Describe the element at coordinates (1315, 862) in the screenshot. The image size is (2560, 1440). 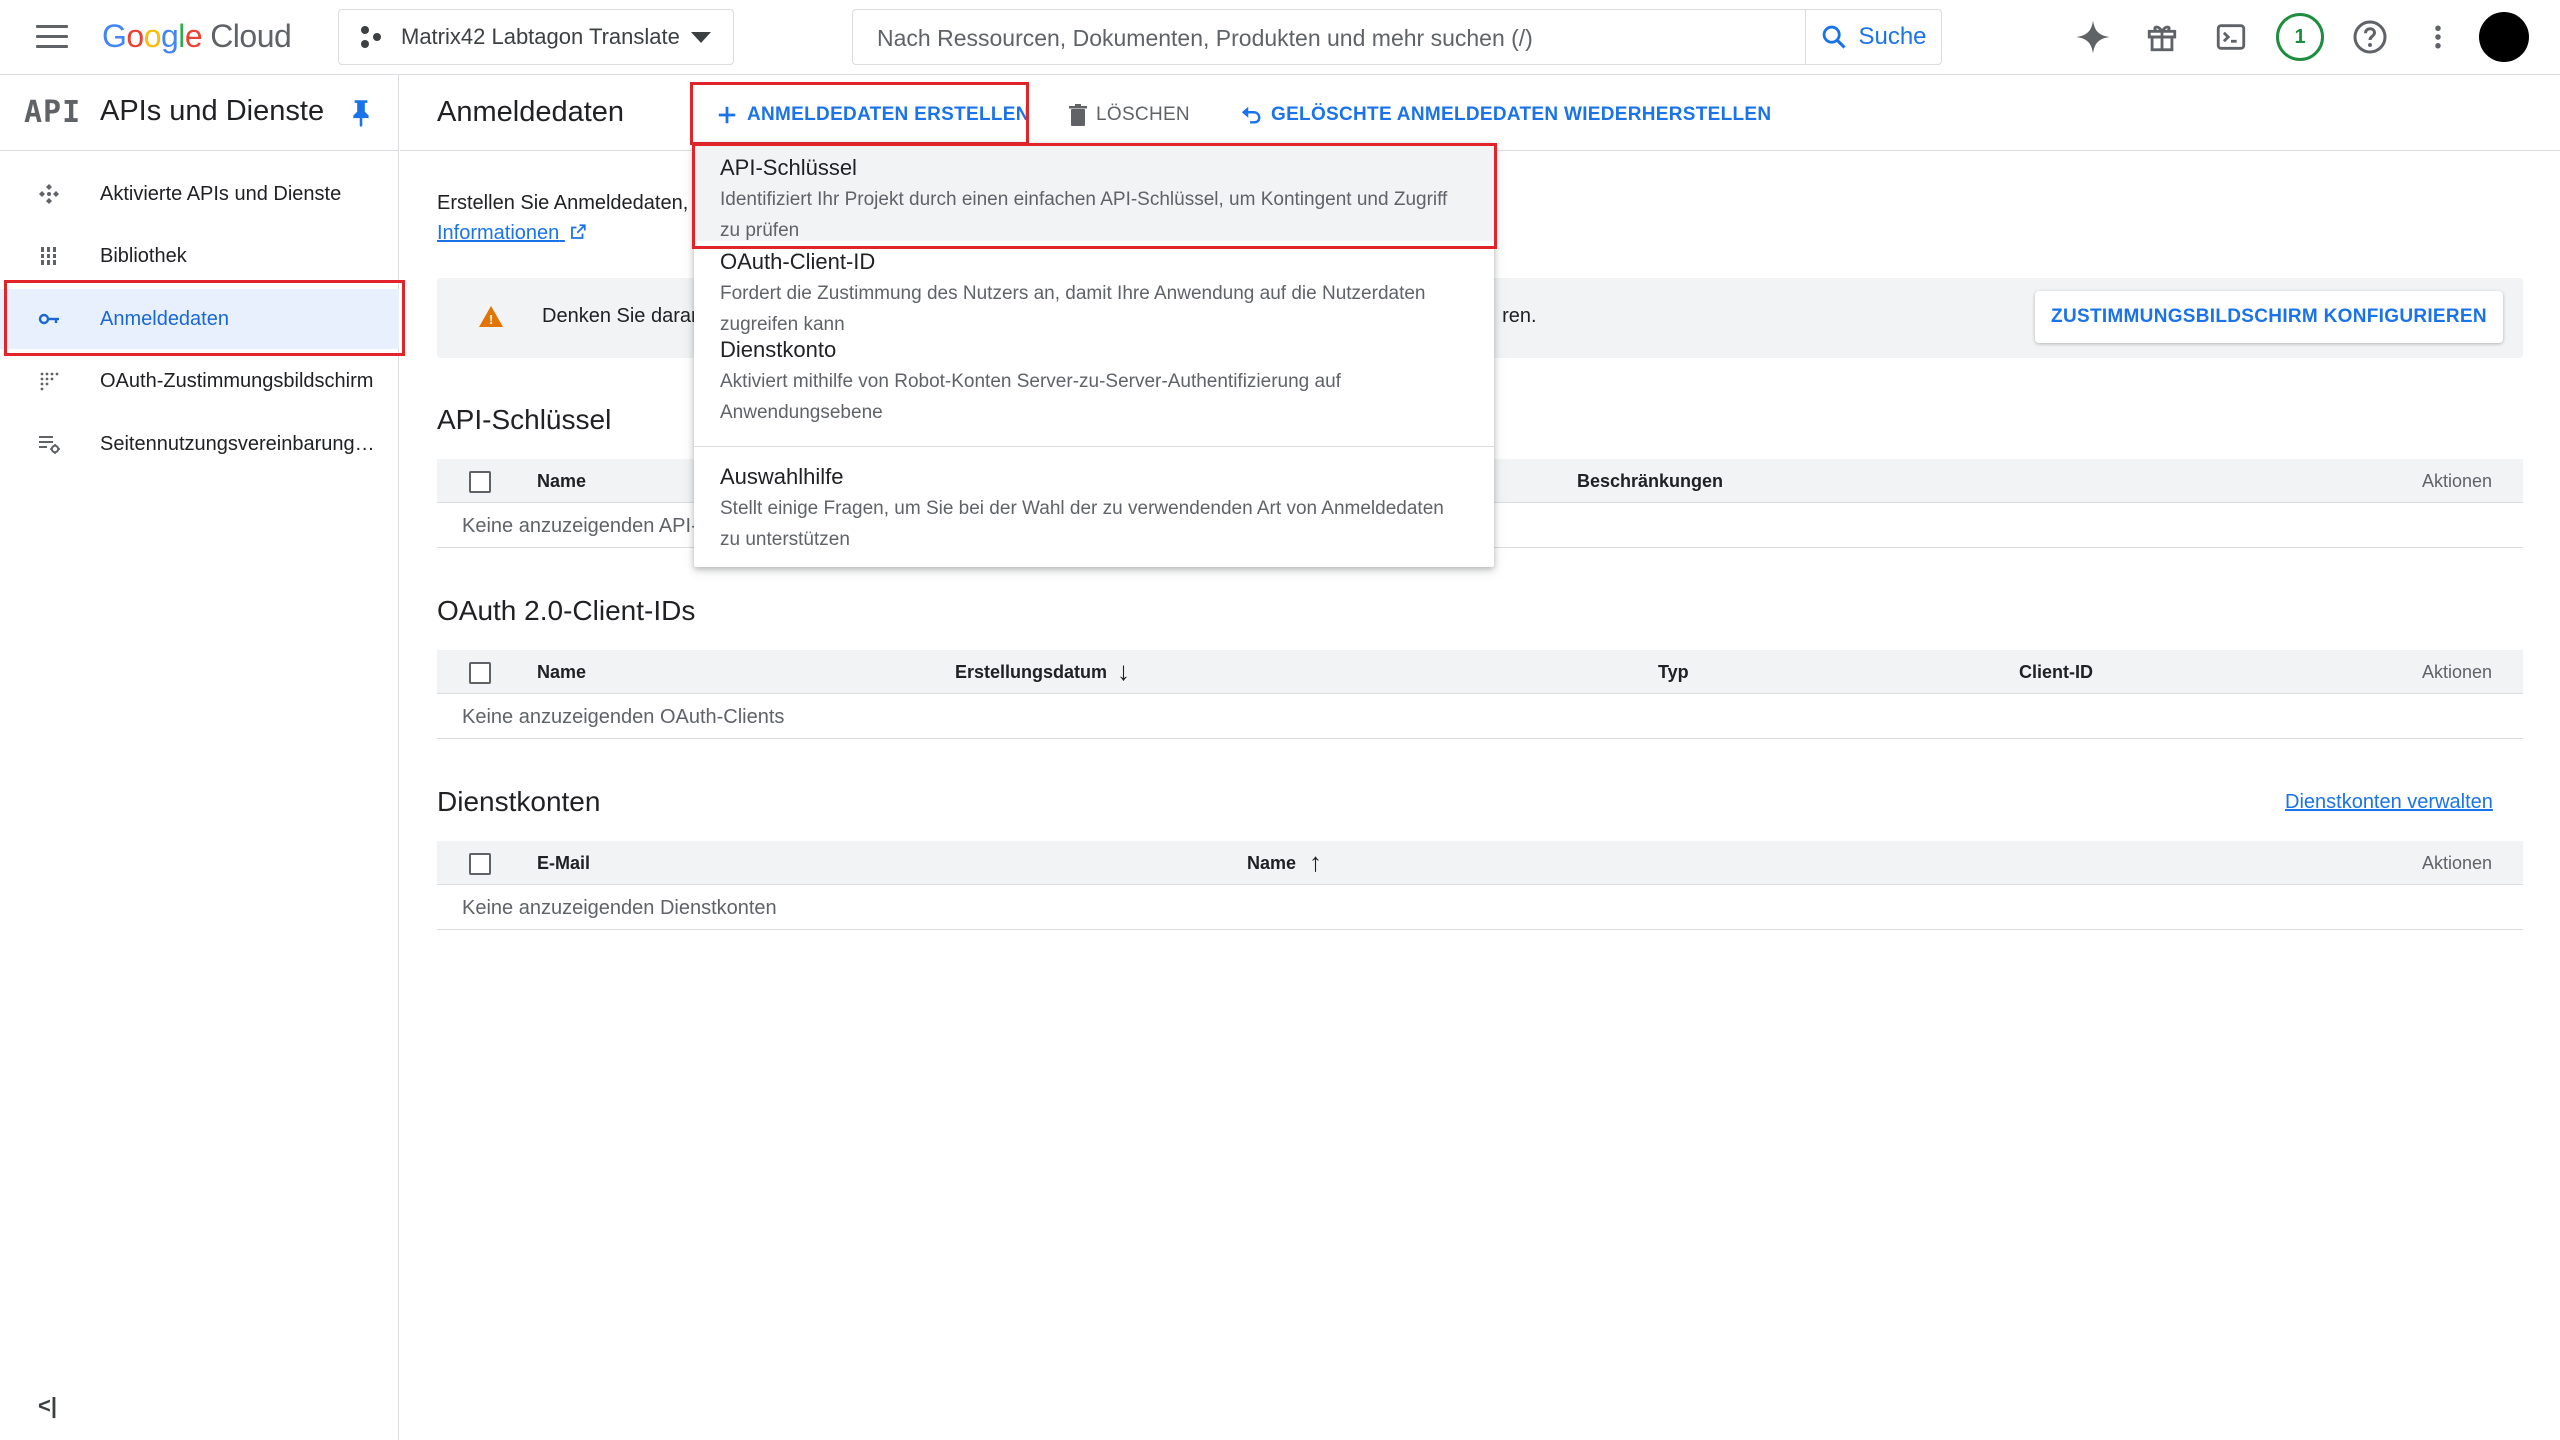
I see `sort-ascending-icon: ↑` at that location.